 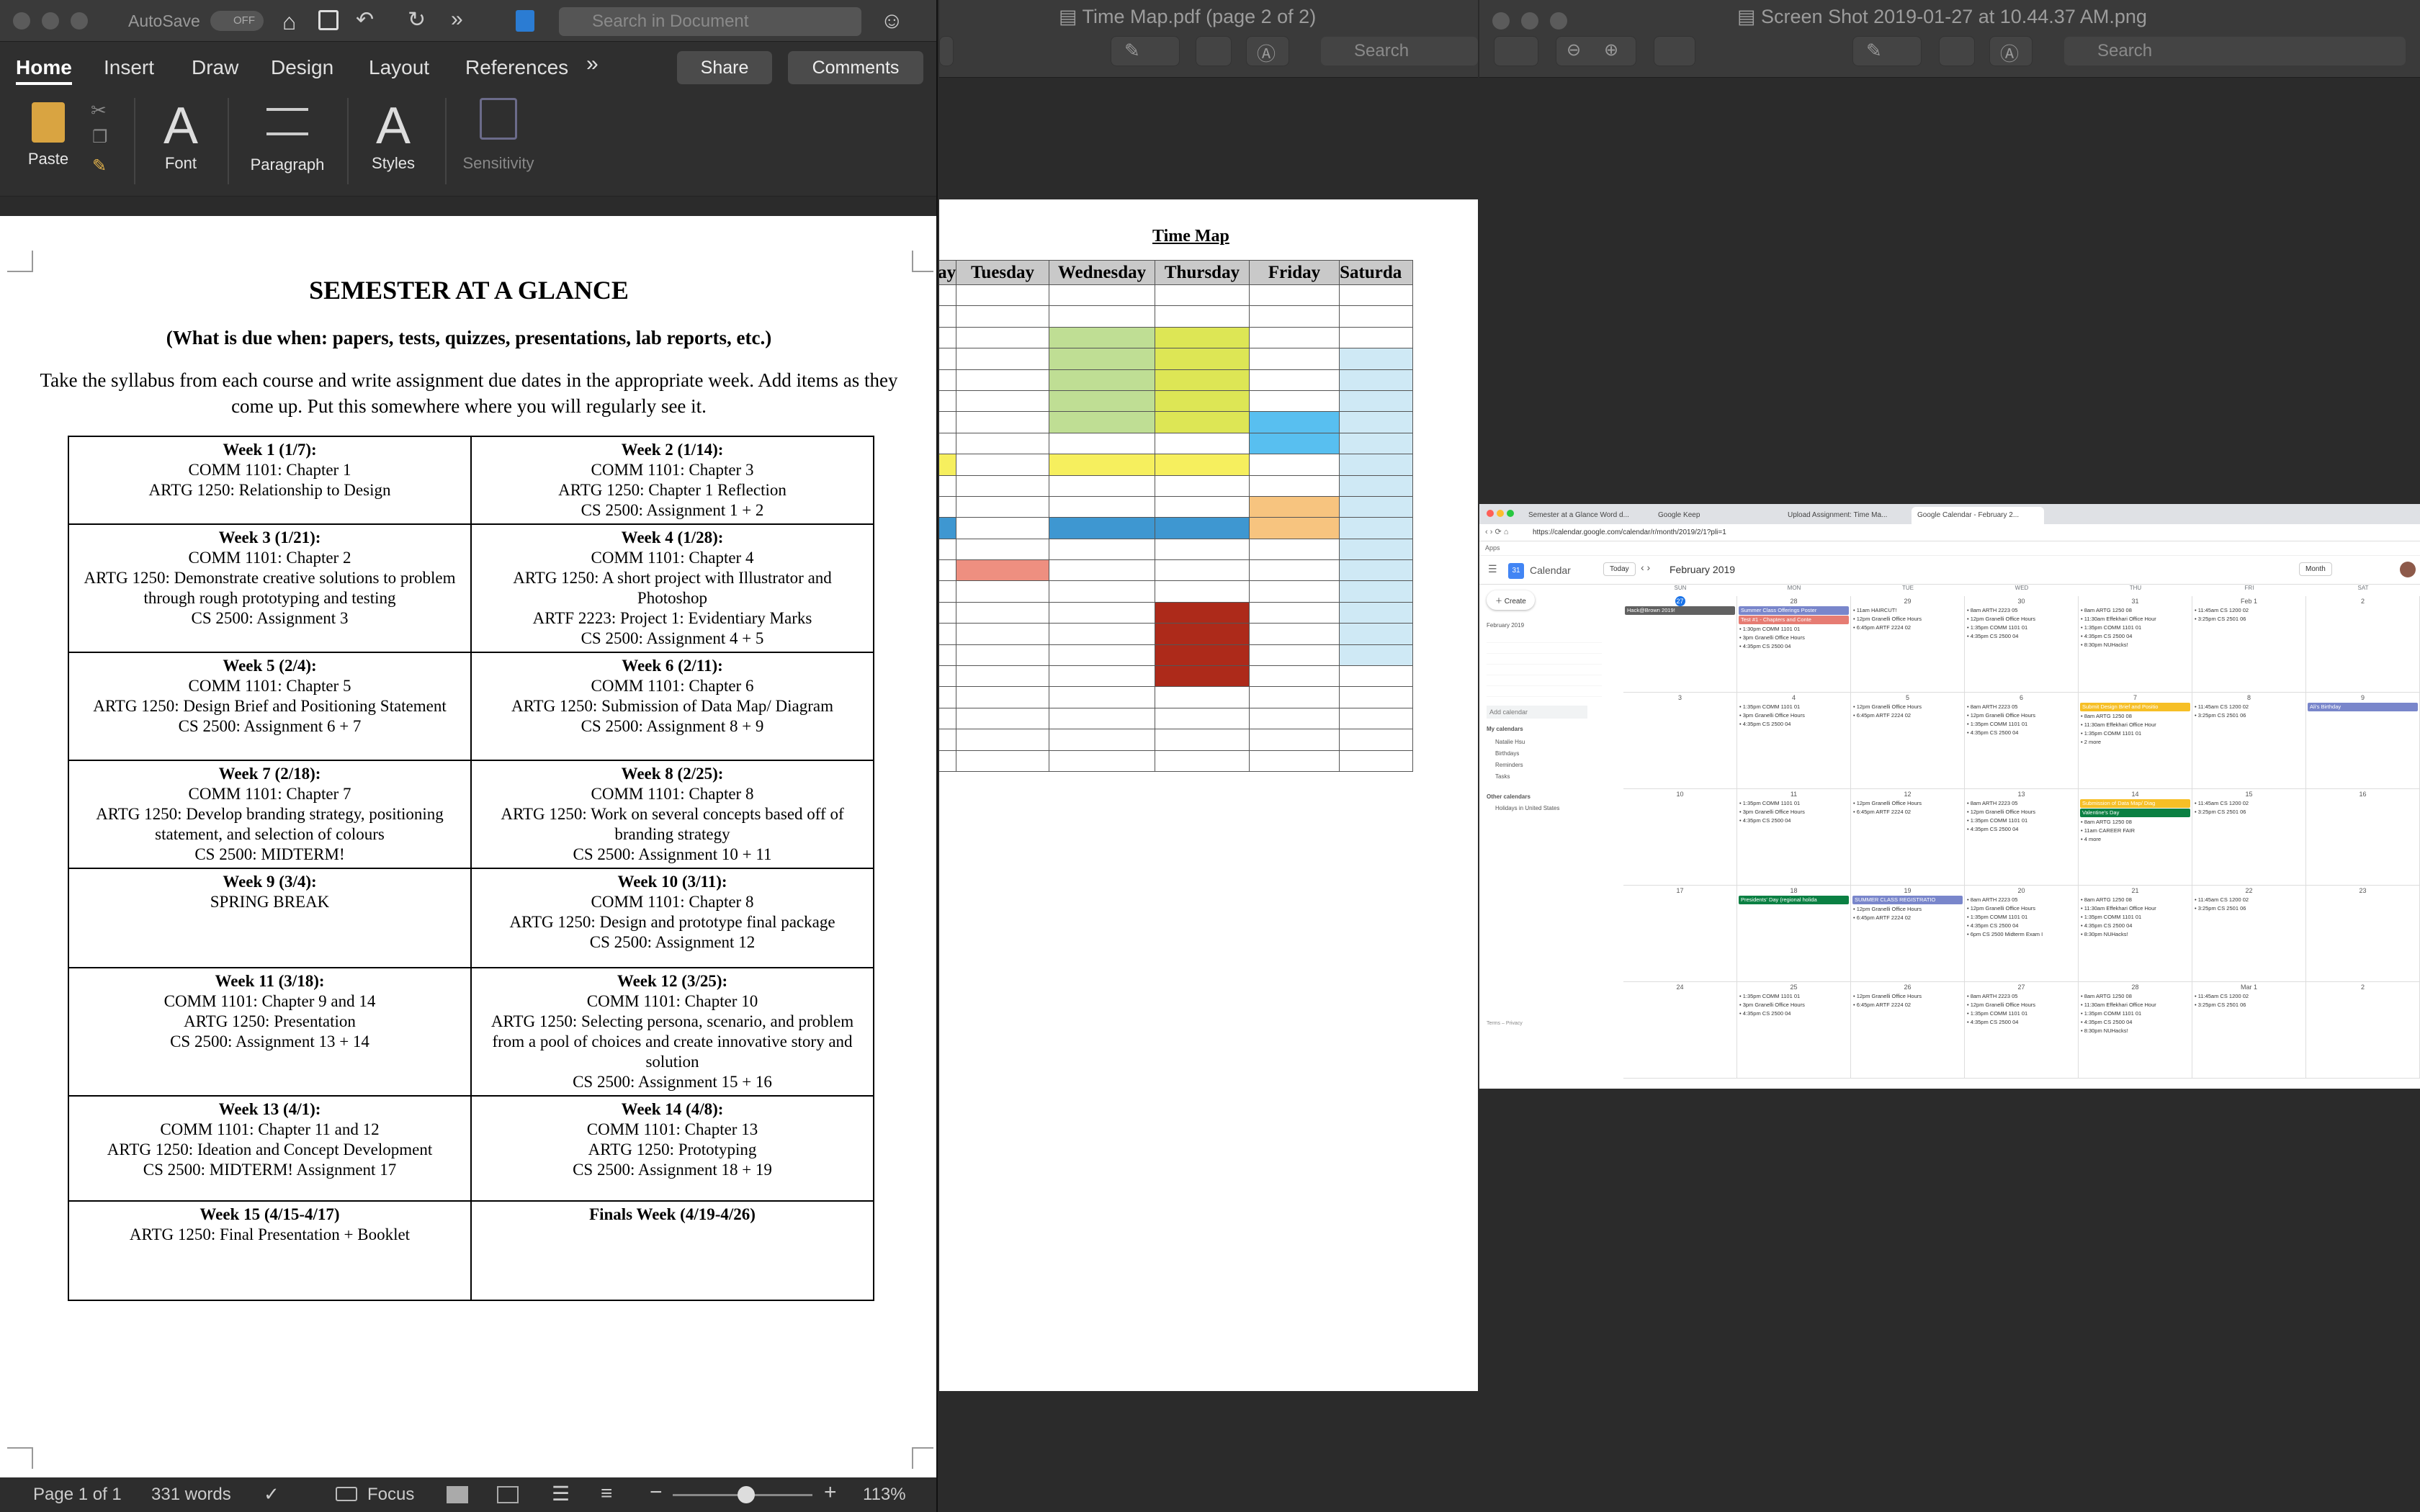 What do you see at coordinates (724, 67) in the screenshot?
I see `share-button: Share` at bounding box center [724, 67].